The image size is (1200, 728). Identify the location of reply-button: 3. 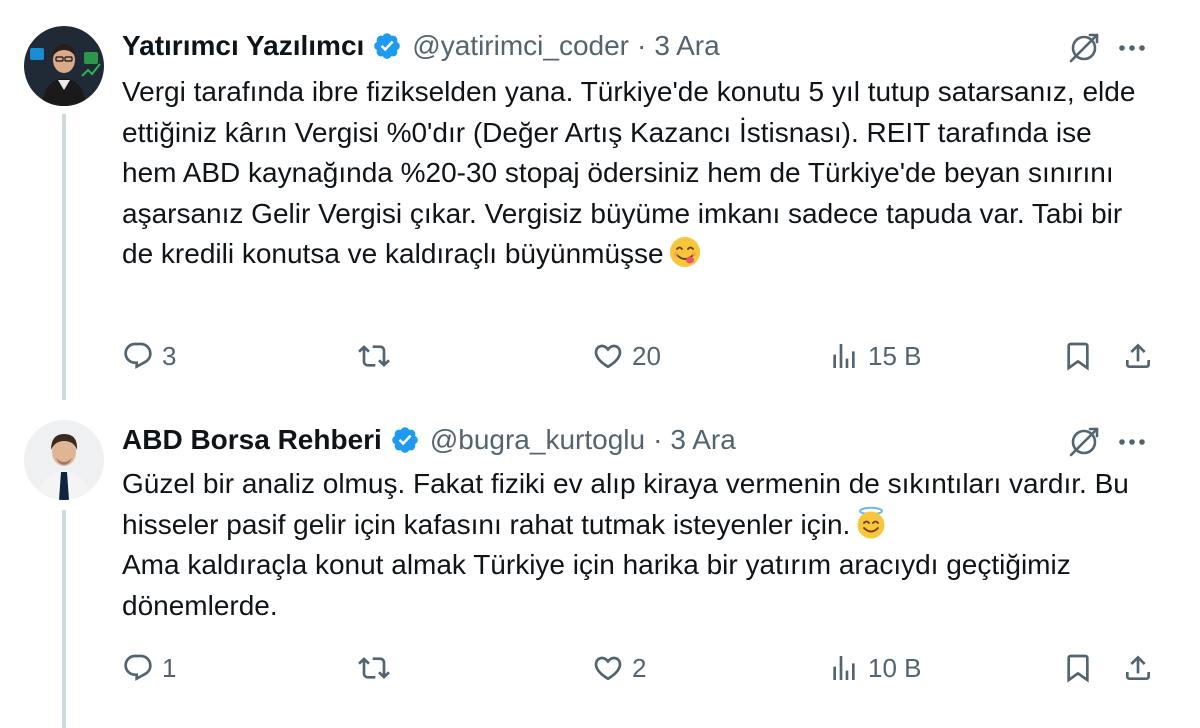
(149, 356).